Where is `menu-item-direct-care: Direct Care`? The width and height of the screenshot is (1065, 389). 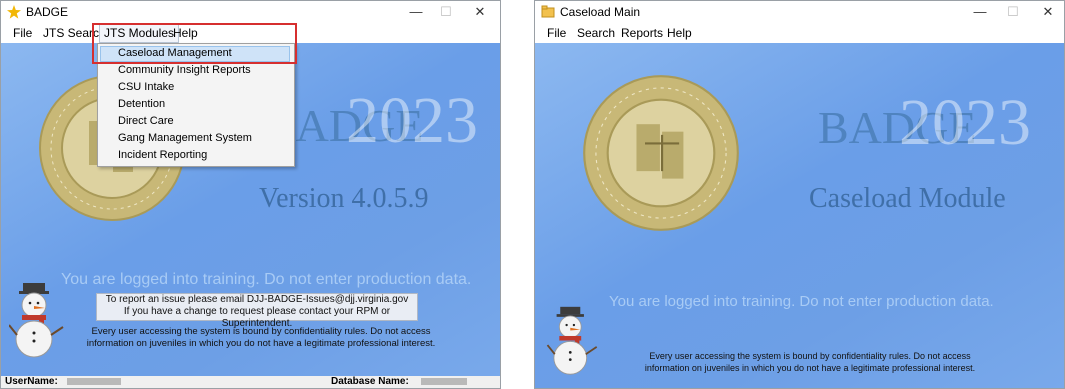
menu-item-direct-care: Direct Care is located at coordinates (146, 121).